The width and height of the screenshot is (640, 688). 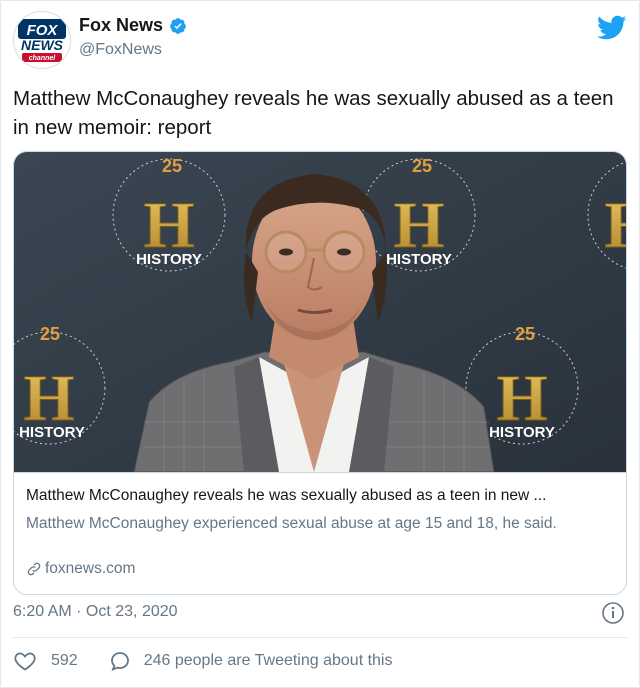 I want to click on author-name-row: Fox News, so click(x=133, y=25).